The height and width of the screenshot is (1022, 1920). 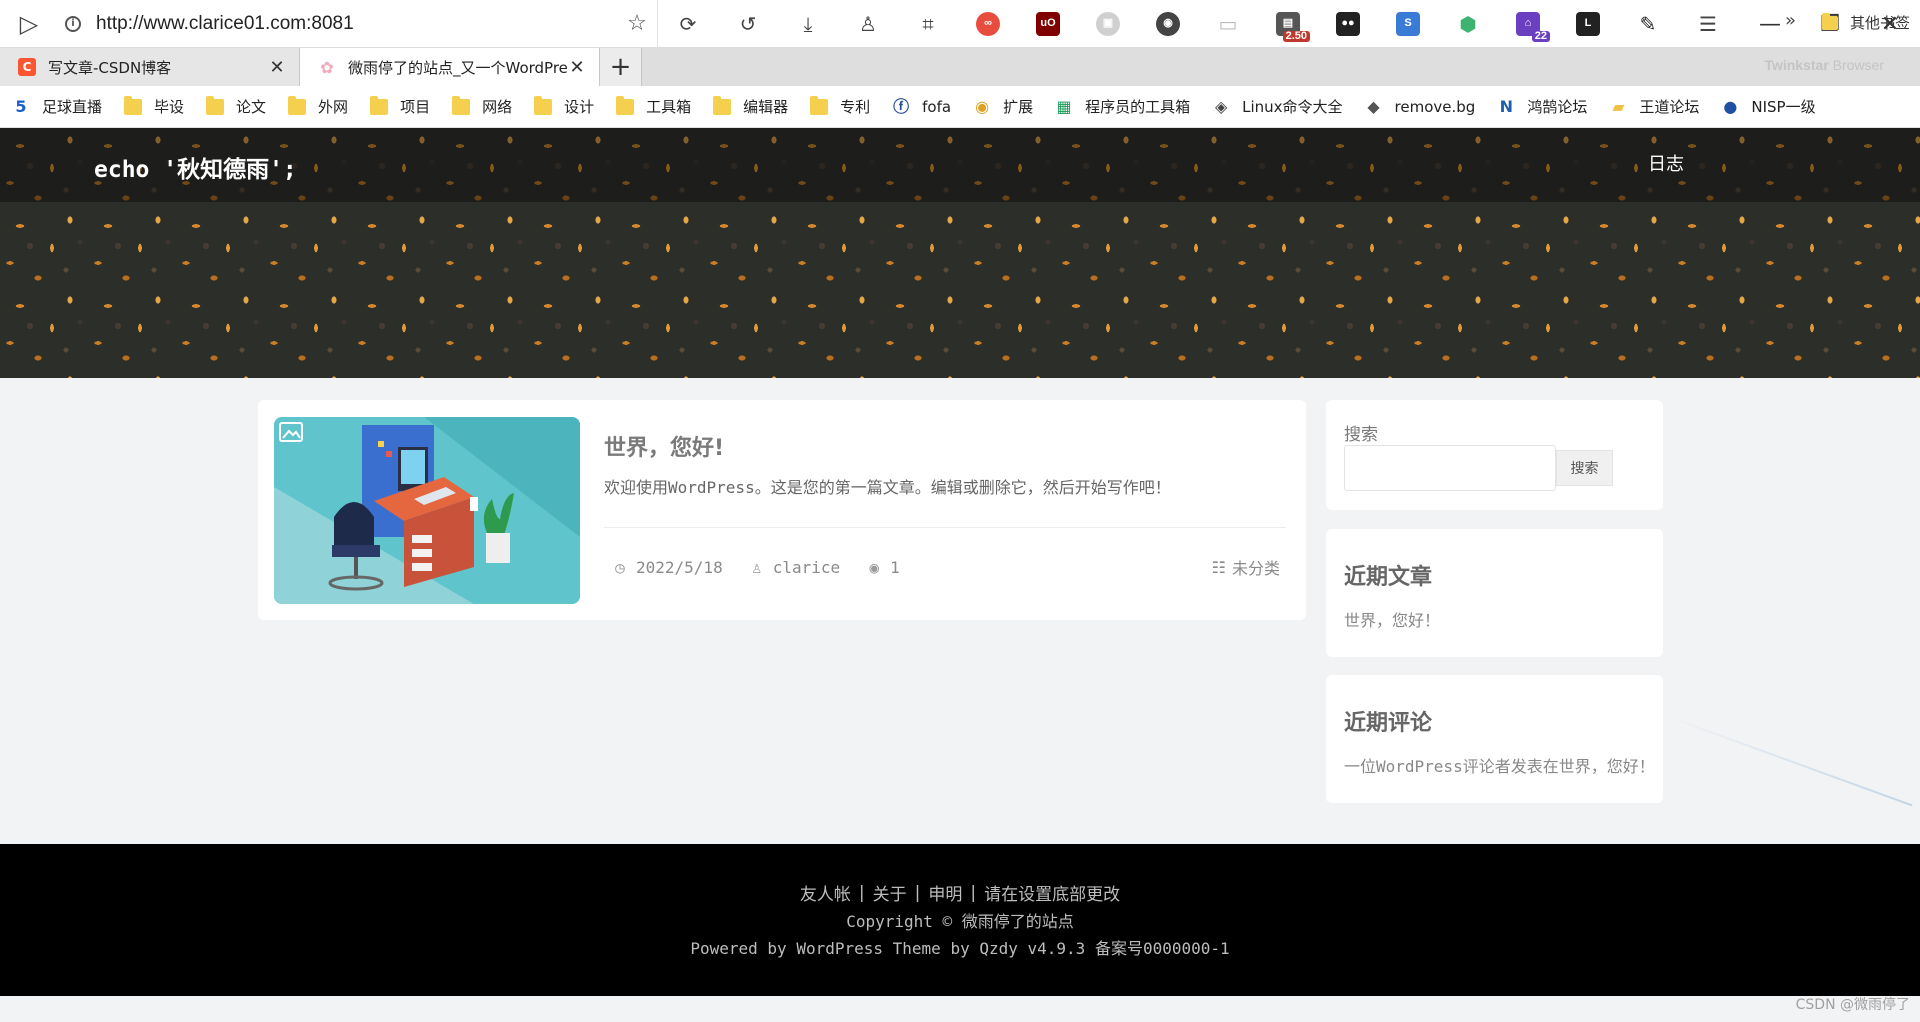 I want to click on bookmark-item: 工具箱, so click(x=654, y=106).